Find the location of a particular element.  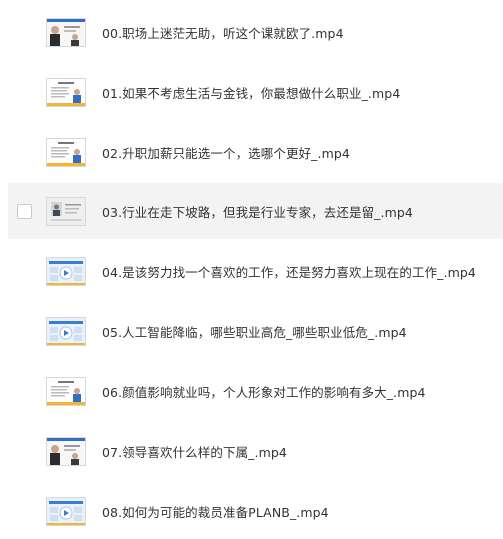

portrait-slide-thumbnail is located at coordinates (66, 211).